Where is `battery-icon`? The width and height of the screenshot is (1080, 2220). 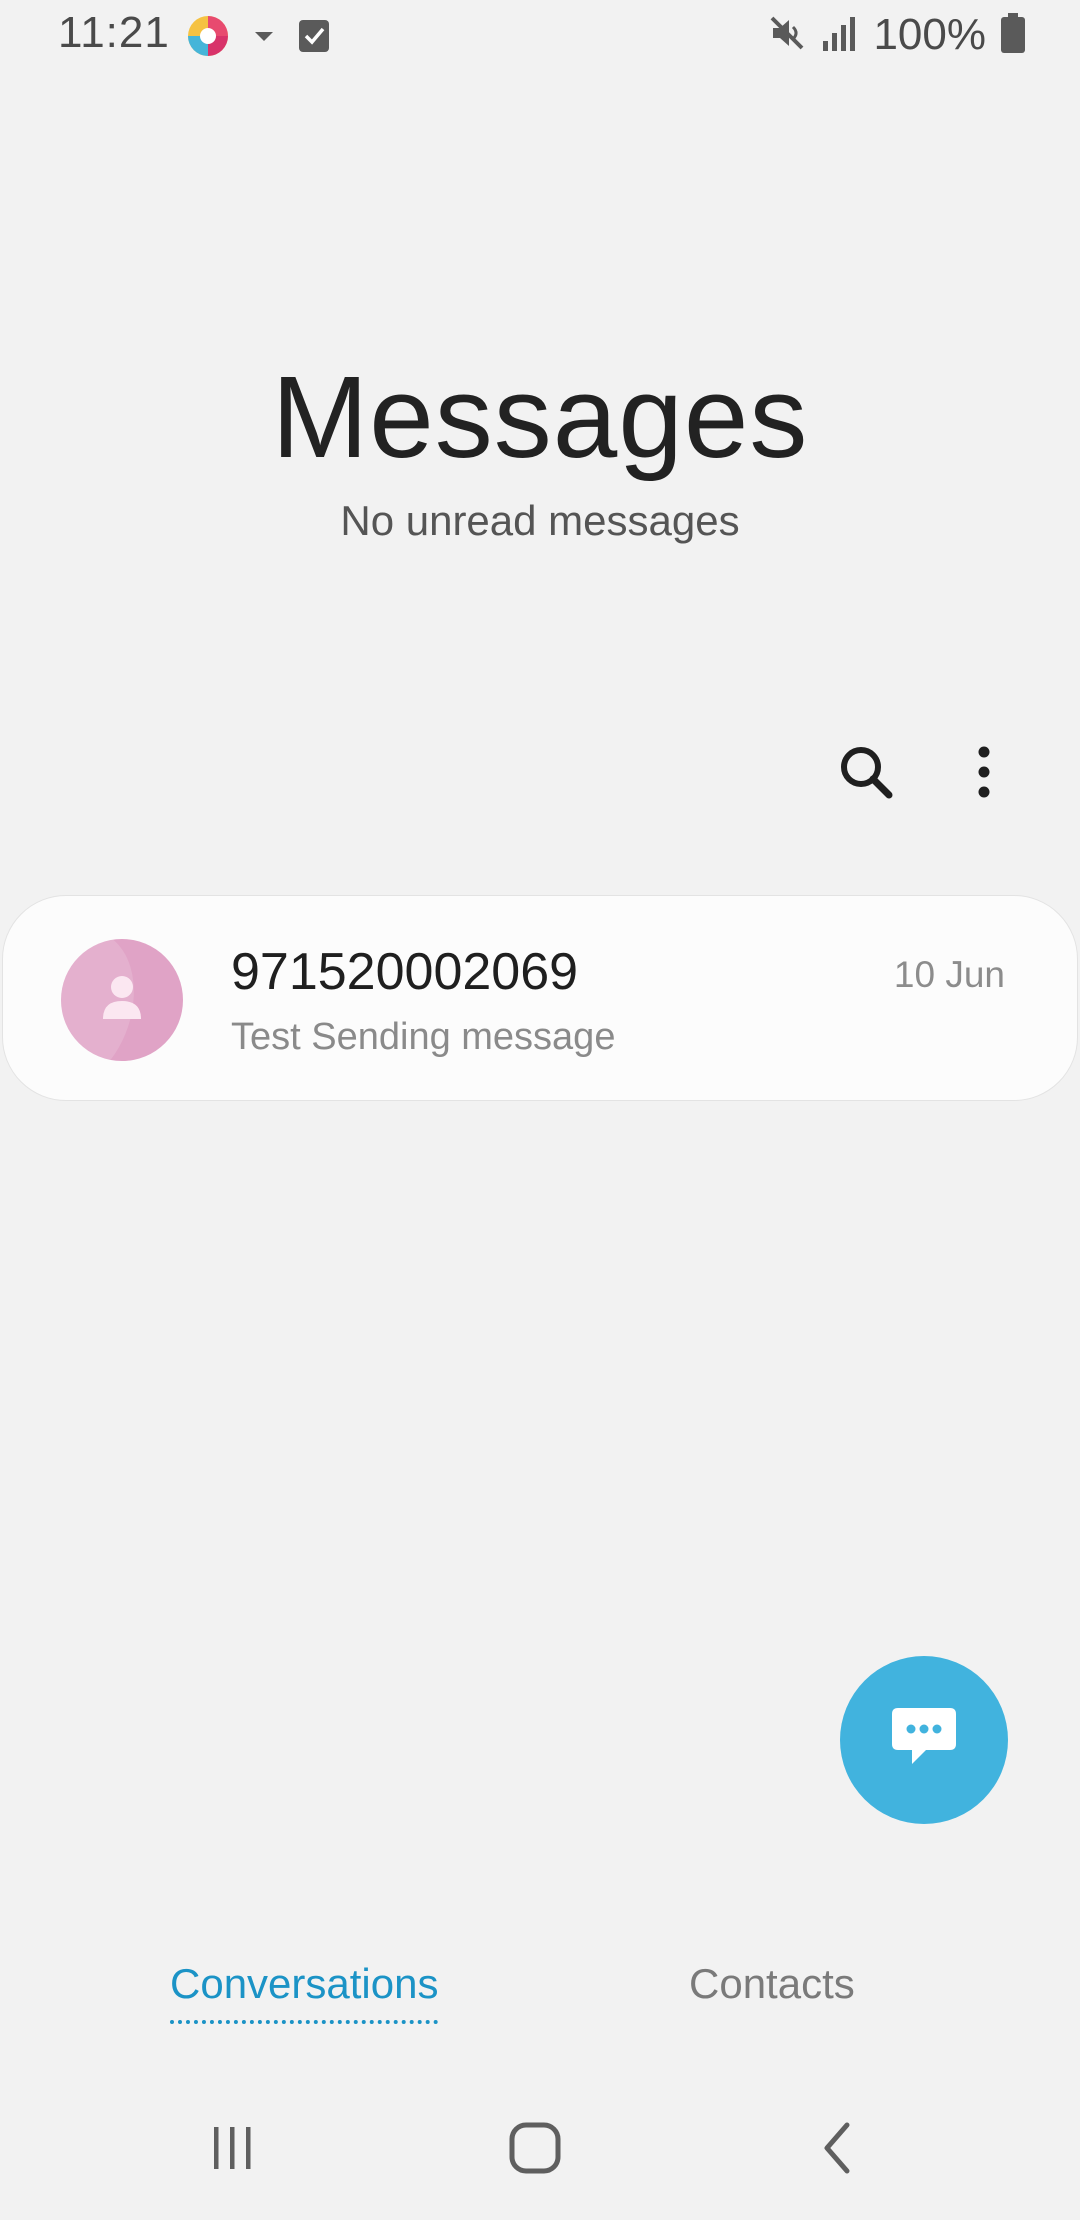
battery-icon is located at coordinates (1013, 35).